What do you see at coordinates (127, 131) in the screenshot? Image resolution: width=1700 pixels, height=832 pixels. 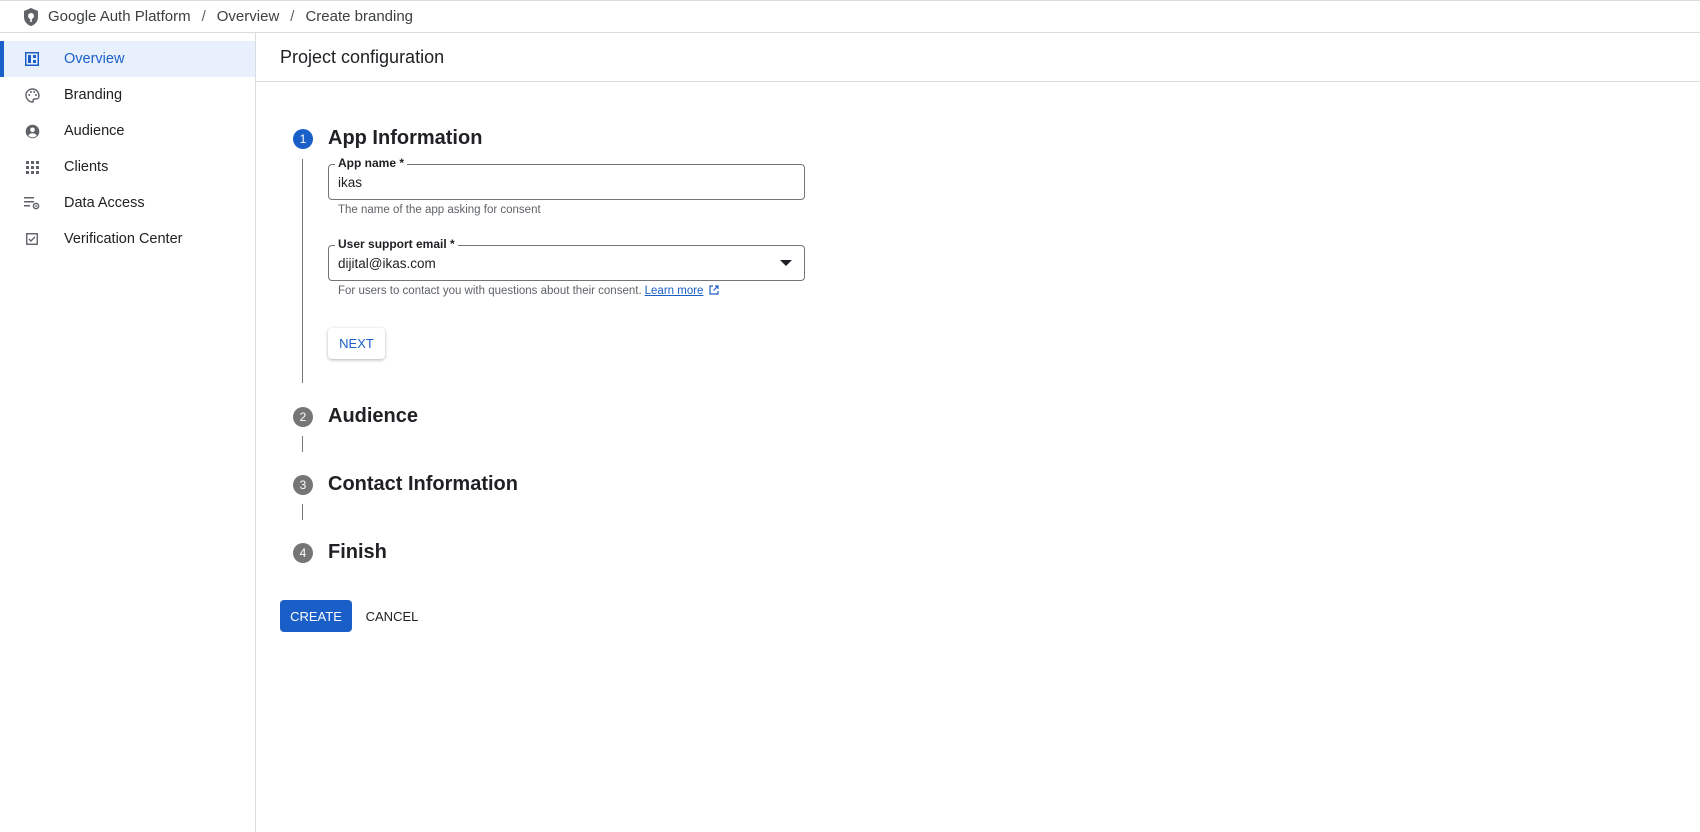 I see `sidebar-item-audience: Audience` at bounding box center [127, 131].